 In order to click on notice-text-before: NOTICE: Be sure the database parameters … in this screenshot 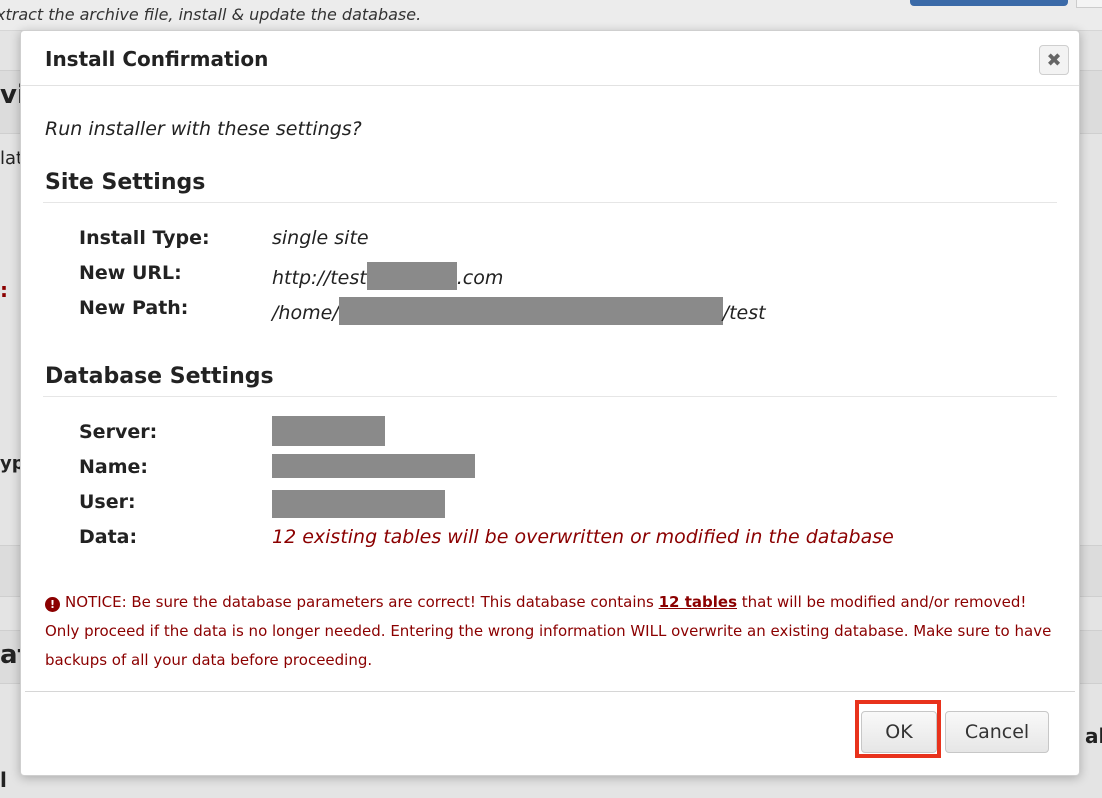, I will do `click(362, 602)`.